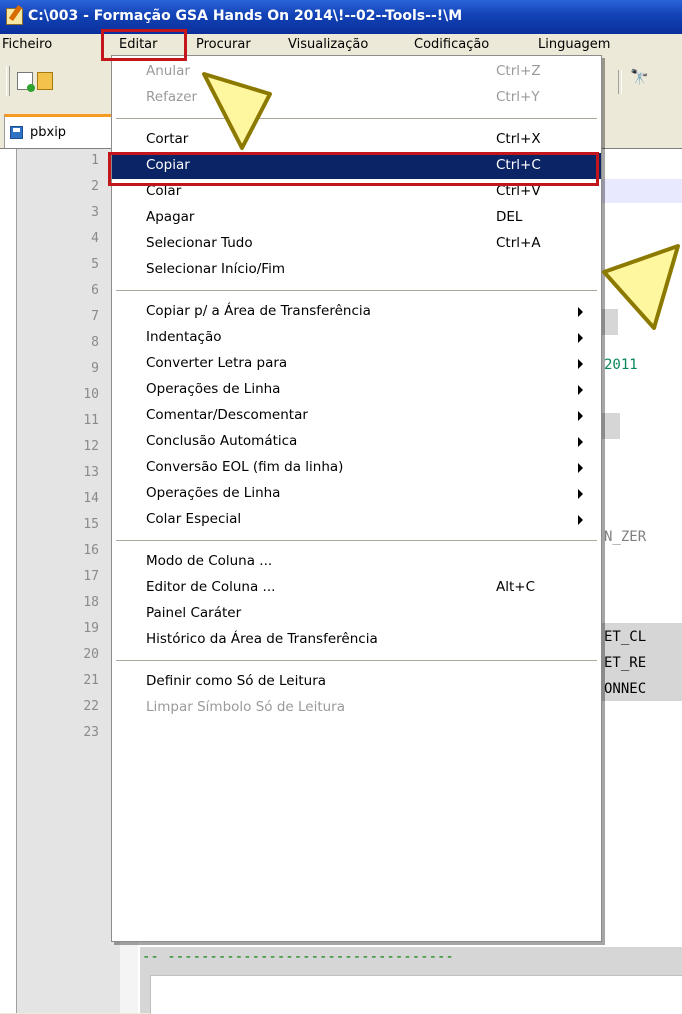  I want to click on line-number: 16, so click(91, 550).